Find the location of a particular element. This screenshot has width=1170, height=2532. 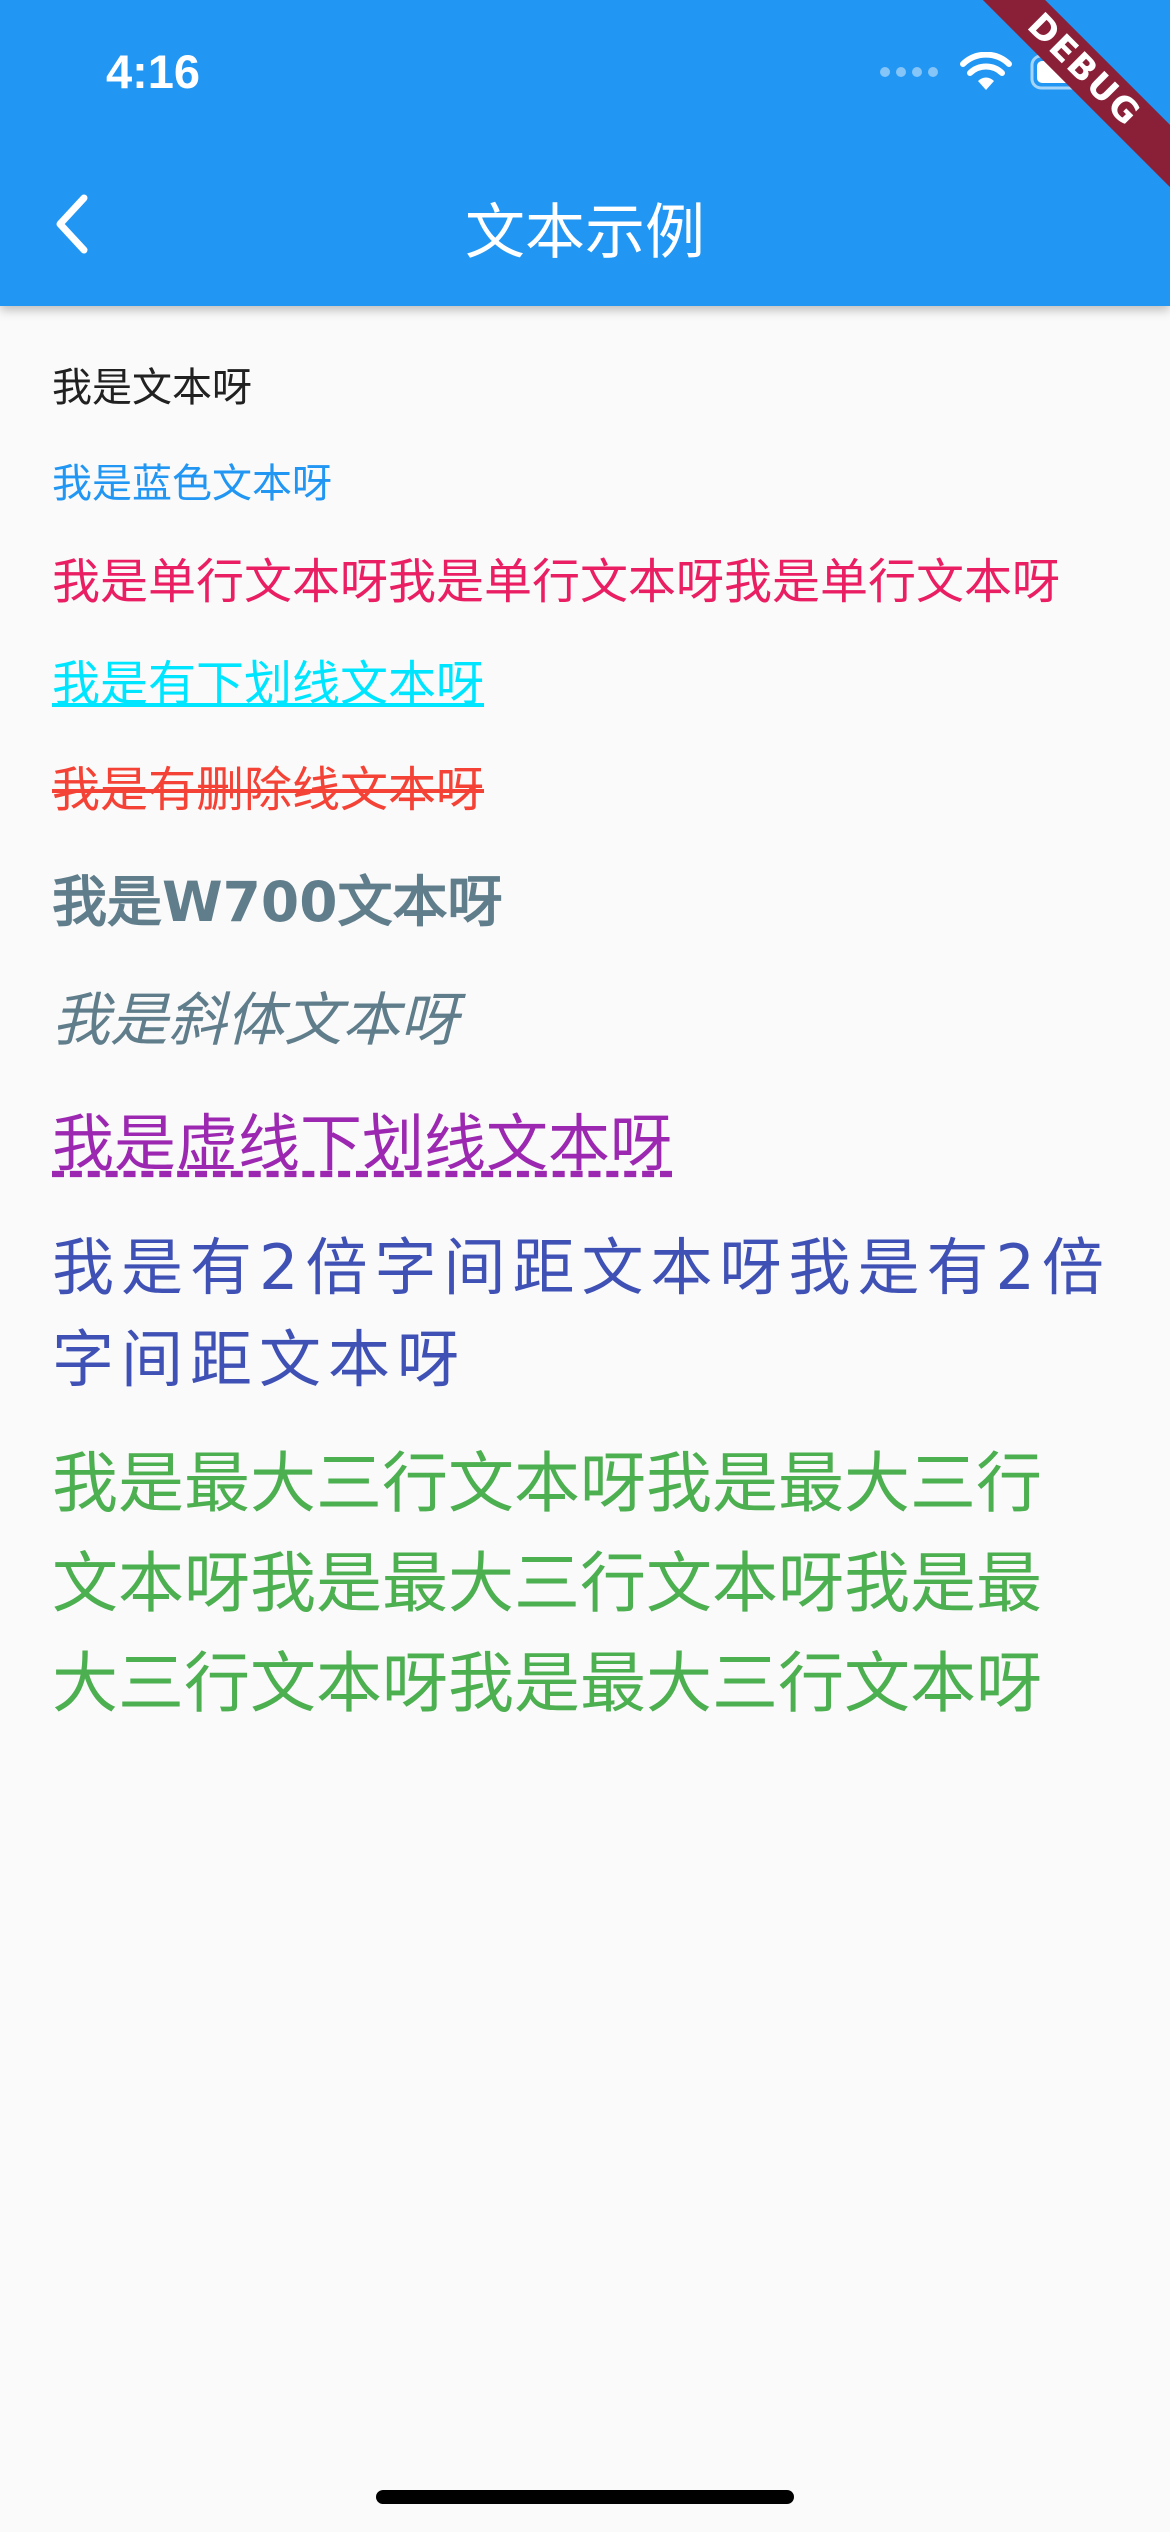

letter-spacing-text: 我是有2倍字间距文本呀我是有2倍字间距文本呀 is located at coordinates (581, 1313).